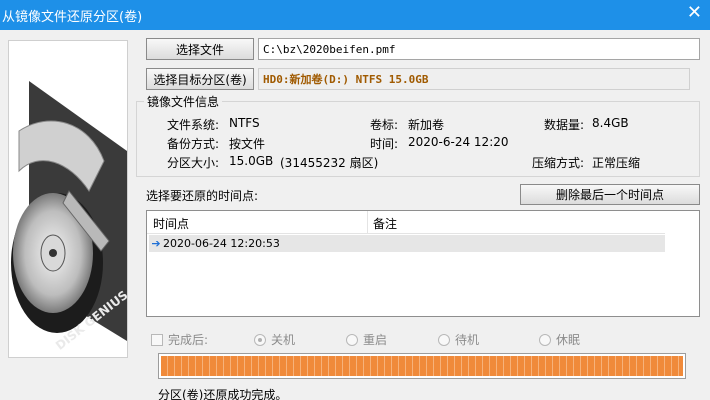 The width and height of the screenshot is (710, 400). Describe the element at coordinates (188, 340) in the screenshot. I see `after-complete-label: 完成后:` at that location.